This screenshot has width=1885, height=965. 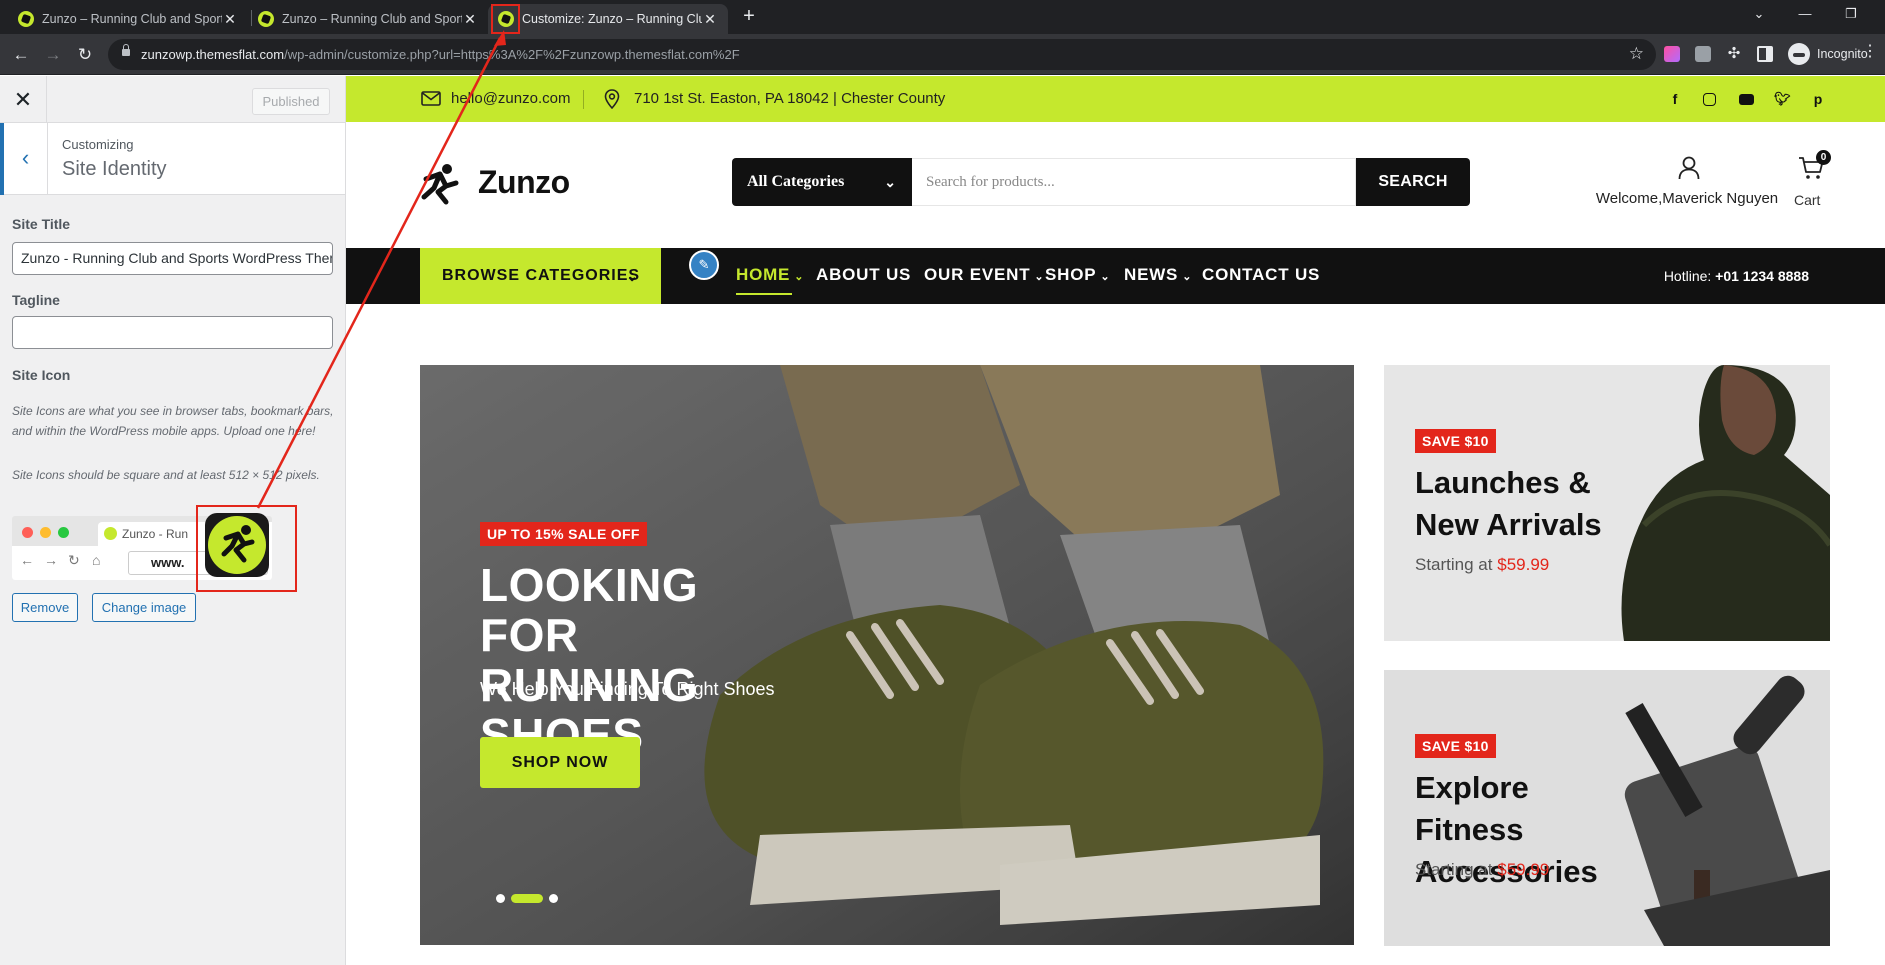 What do you see at coordinates (560, 762) in the screenshot?
I see `shop-now-button: SHOP NOW` at bounding box center [560, 762].